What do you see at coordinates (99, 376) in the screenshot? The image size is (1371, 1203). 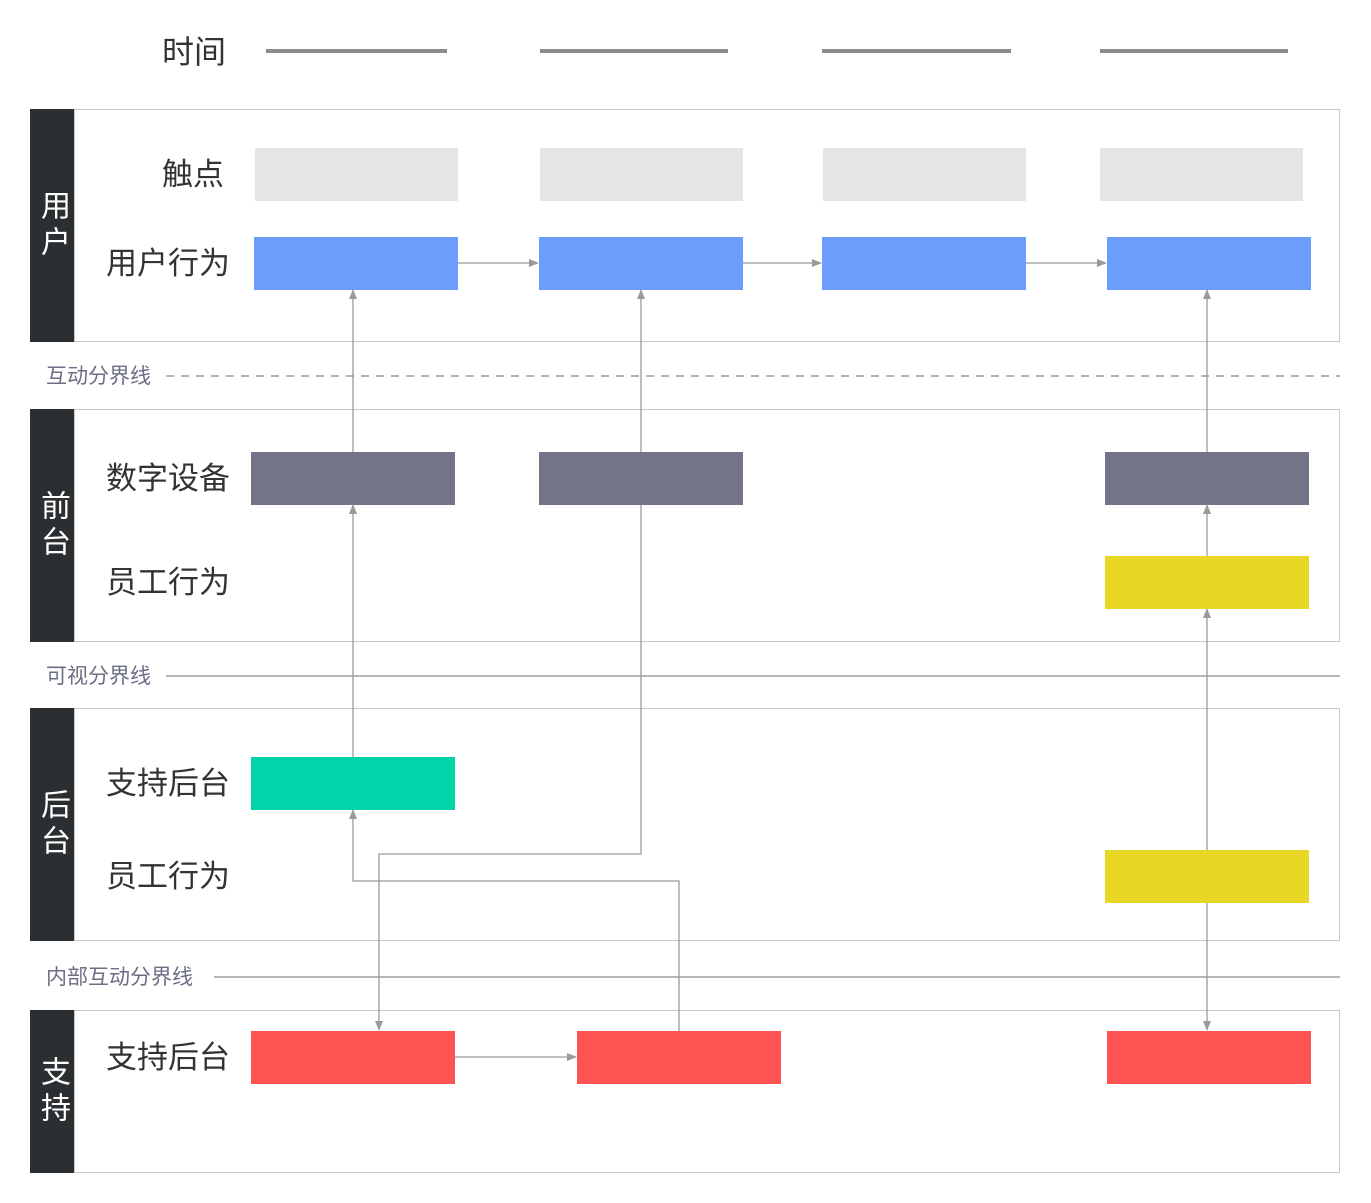 I see `interaction-divider-label: 互动分界线` at bounding box center [99, 376].